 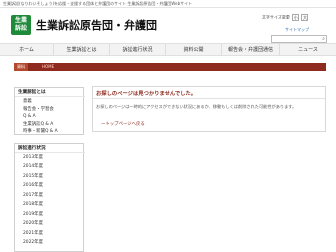 I want to click on nav-documents: 資料公開, so click(x=194, y=50).